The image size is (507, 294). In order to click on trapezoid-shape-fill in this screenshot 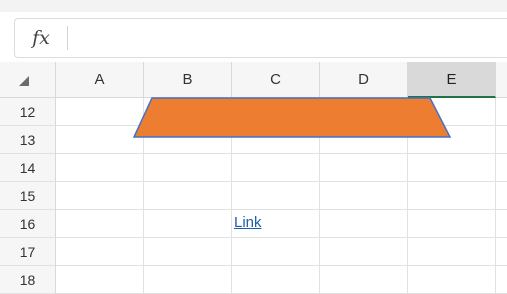, I will do `click(292, 117)`.